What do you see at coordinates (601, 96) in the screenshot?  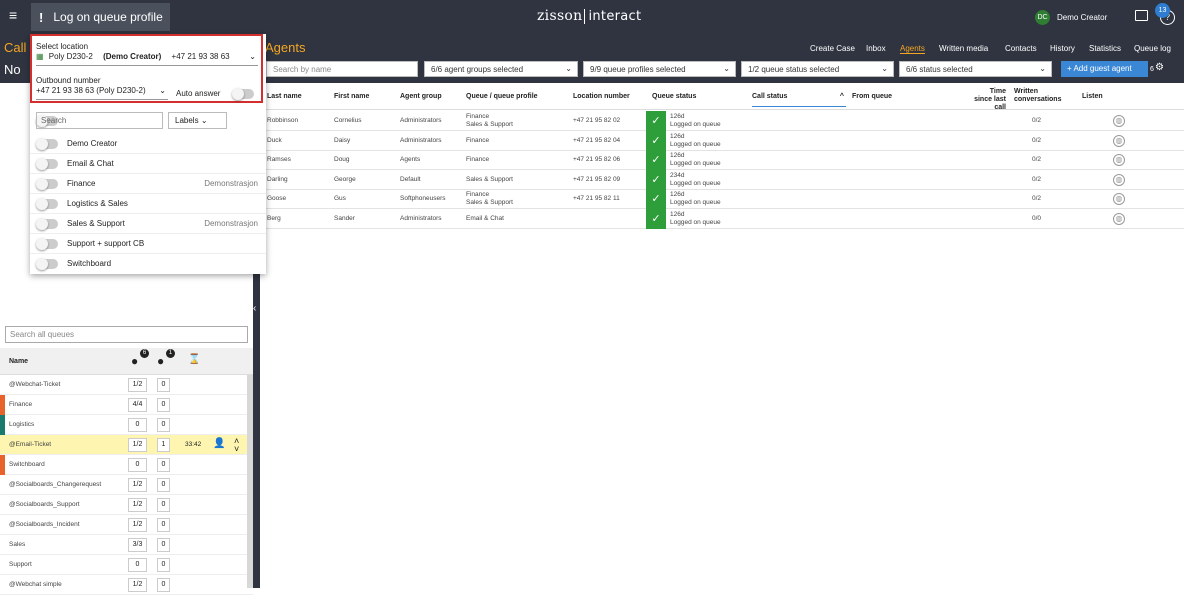 I see `col-location-number: Location number` at bounding box center [601, 96].